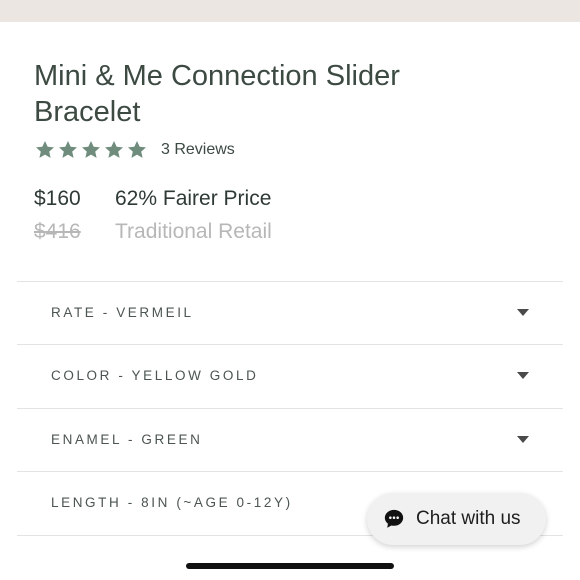 This screenshot has width=580, height=580. I want to click on product-title: Mini & Me Connection Slider Bracelet, so click(217, 94).